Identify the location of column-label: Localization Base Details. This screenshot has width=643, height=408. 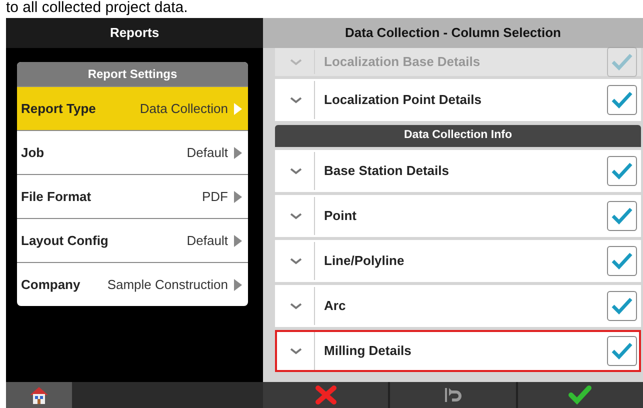
(402, 62).